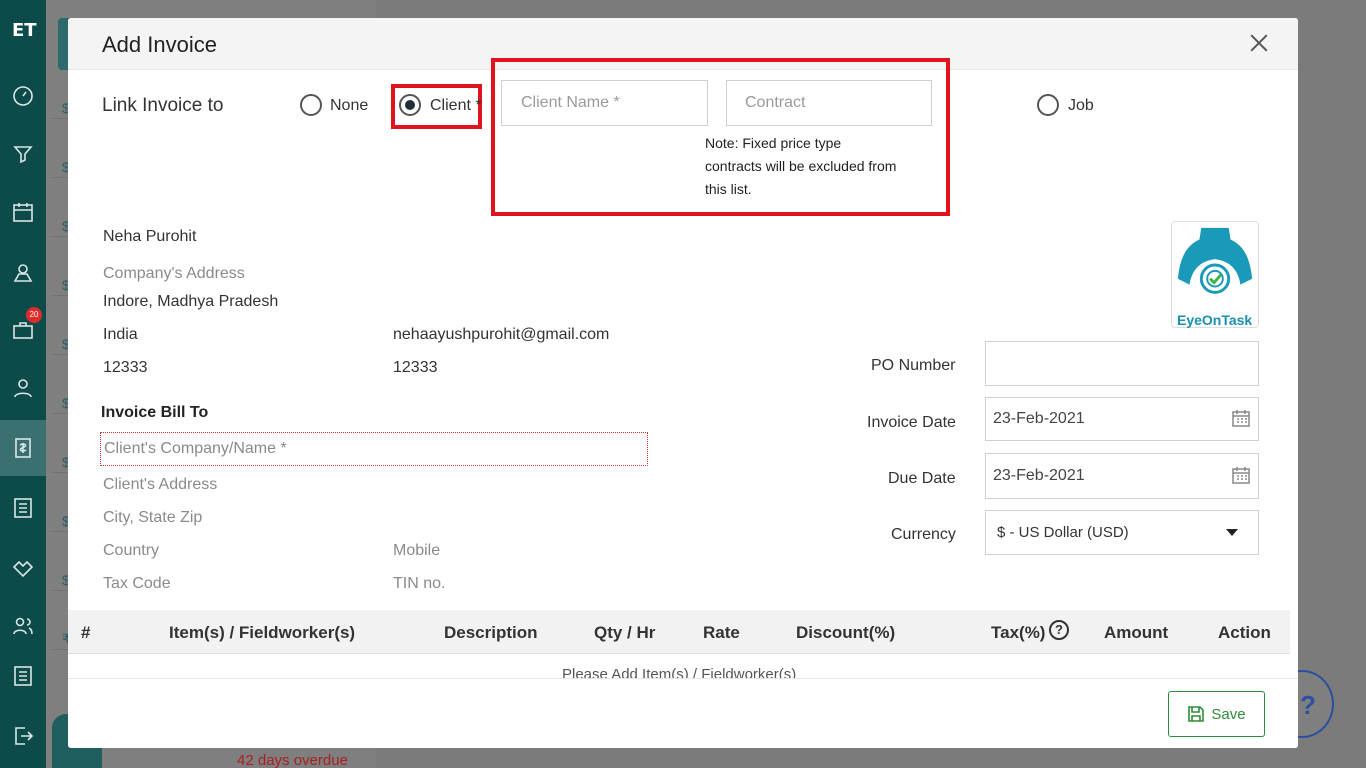 Image resolution: width=1366 pixels, height=768 pixels. Describe the element at coordinates (829, 103) in the screenshot. I see `contract-input: Contract` at that location.